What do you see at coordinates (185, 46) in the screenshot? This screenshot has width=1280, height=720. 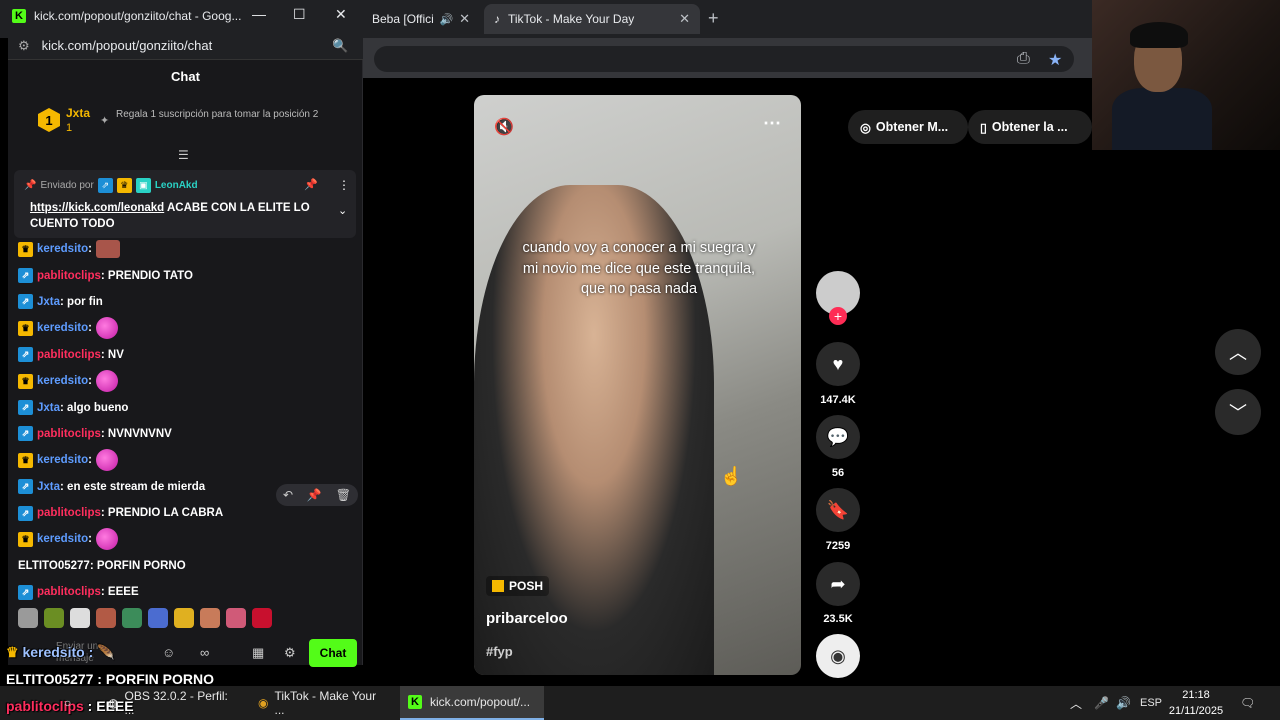 I see `chat-url-bar: ⚙ kick.com/popout/gonziito/chat 🔍` at bounding box center [185, 46].